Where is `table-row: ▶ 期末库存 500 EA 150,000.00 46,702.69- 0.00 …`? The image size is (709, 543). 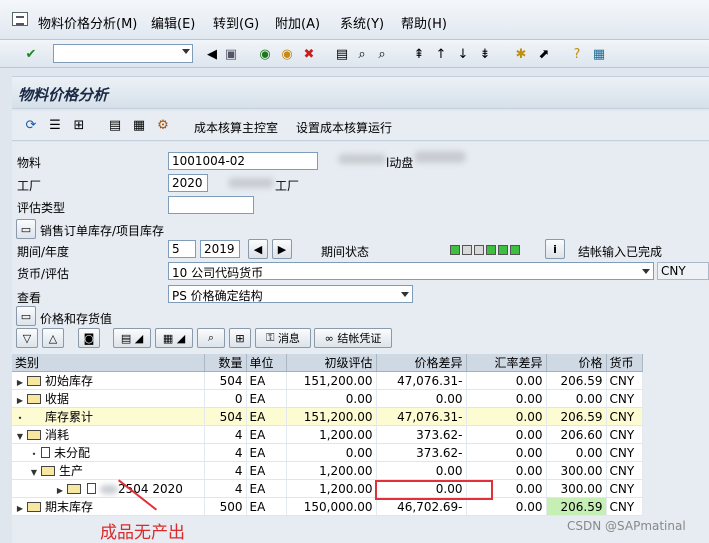
table-row: ▶ 期末库存 500 EA 150,000.00 46,702.69- 0.00 … is located at coordinates (327, 506).